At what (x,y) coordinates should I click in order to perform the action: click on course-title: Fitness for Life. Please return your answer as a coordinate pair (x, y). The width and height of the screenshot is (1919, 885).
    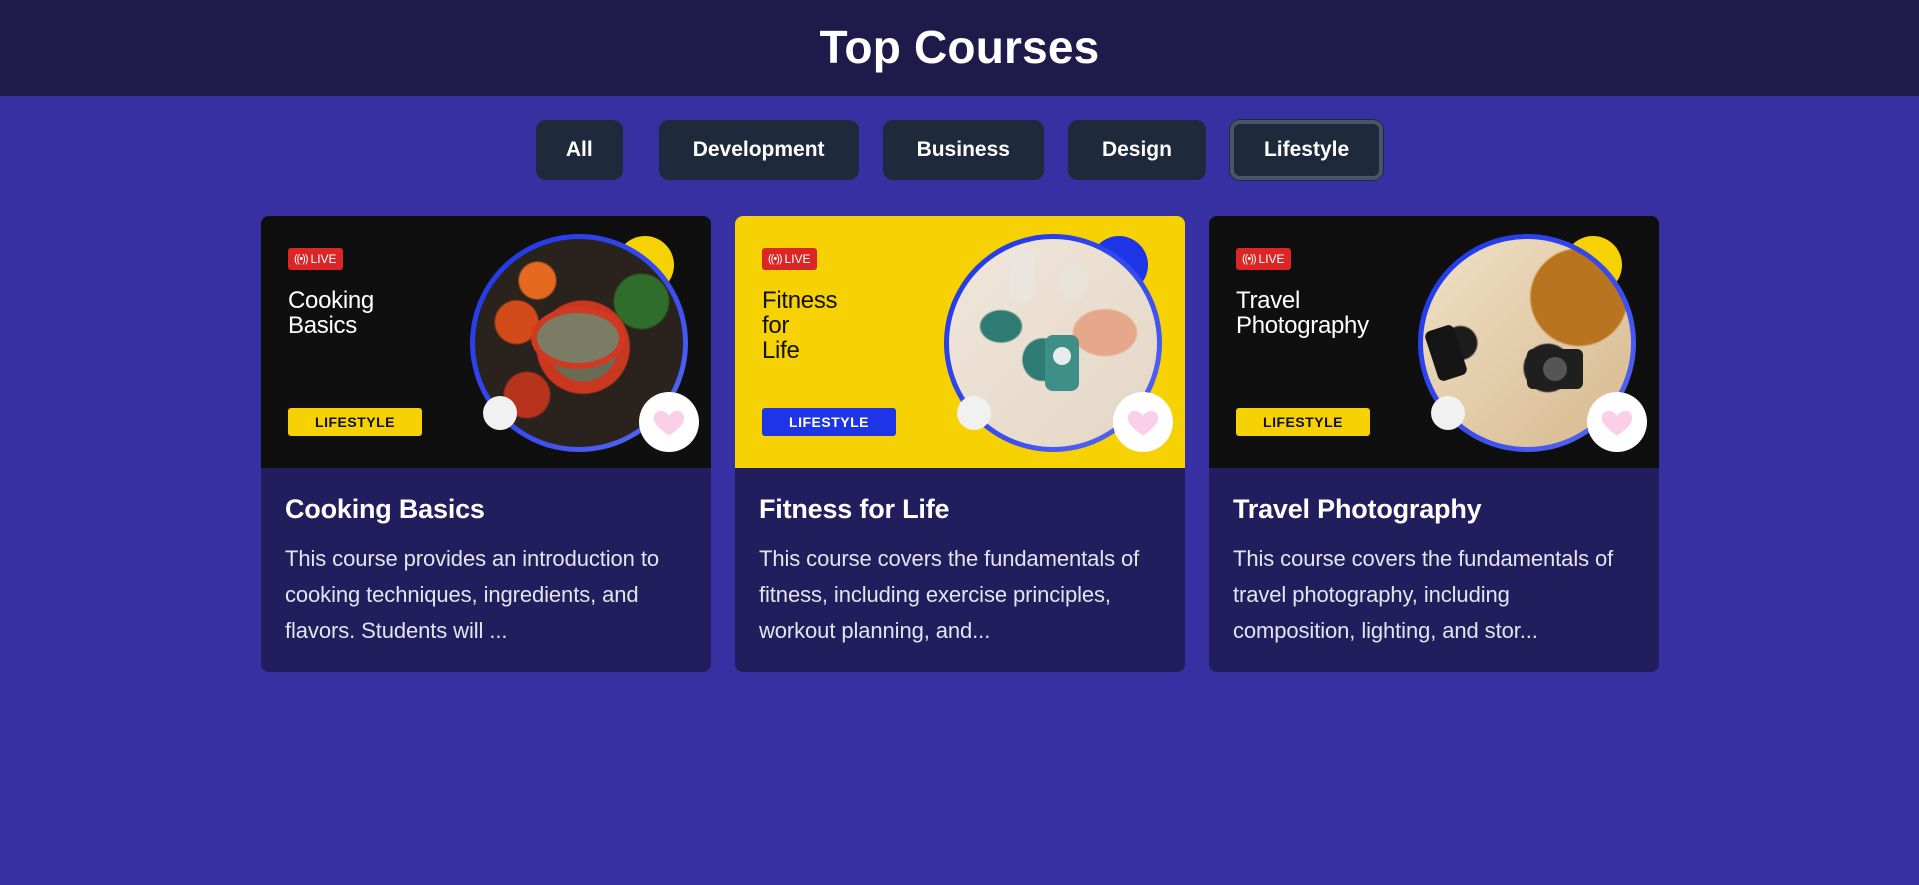
    Looking at the image, I should click on (854, 509).